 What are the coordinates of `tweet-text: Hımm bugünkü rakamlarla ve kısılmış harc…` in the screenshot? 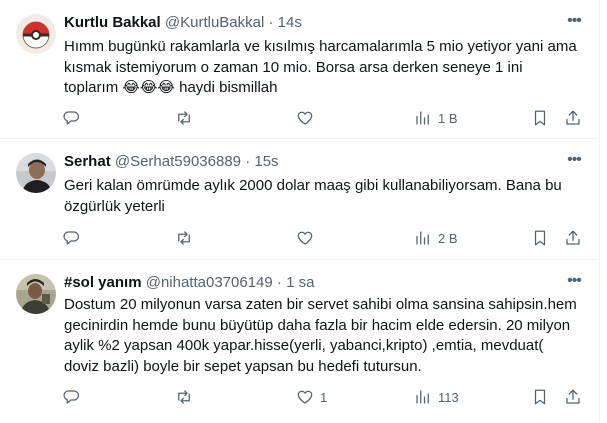 It's located at (320, 67).